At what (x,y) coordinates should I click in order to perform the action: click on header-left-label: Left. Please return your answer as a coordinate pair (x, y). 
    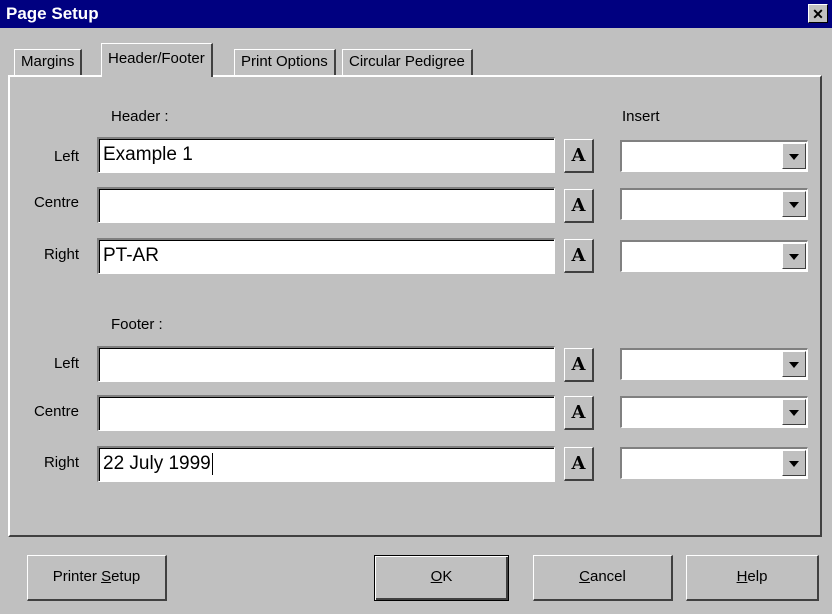
    Looking at the image, I should click on (66, 156).